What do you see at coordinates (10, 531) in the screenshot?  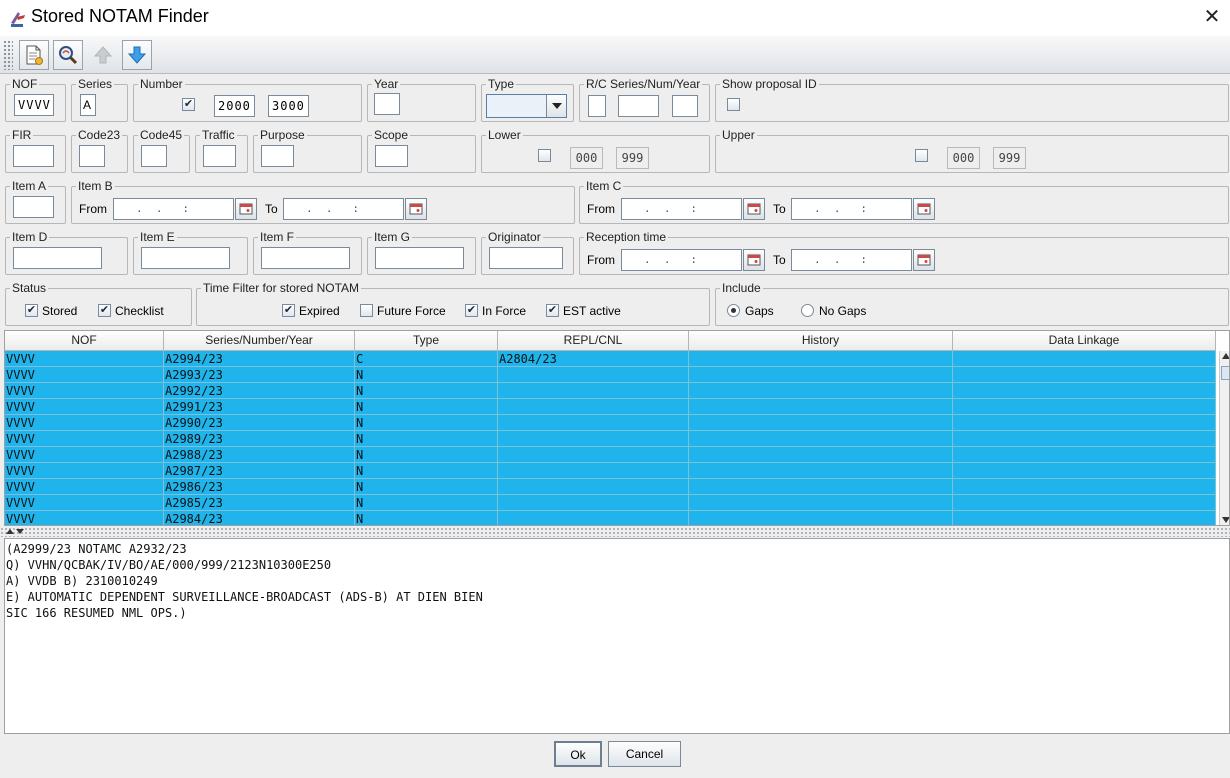 I see `collapse-up-icon` at bounding box center [10, 531].